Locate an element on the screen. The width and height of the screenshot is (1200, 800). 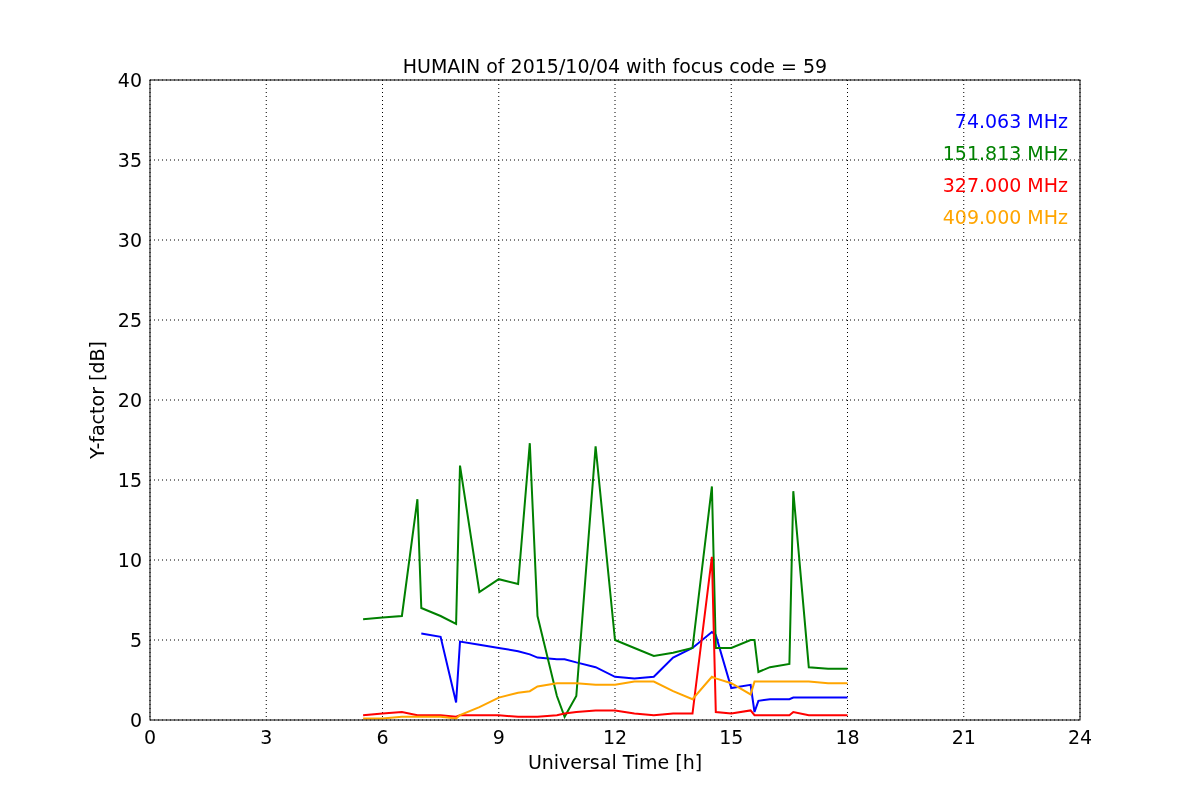
legend-label: 151.813 MHz is located at coordinates (1005, 153).